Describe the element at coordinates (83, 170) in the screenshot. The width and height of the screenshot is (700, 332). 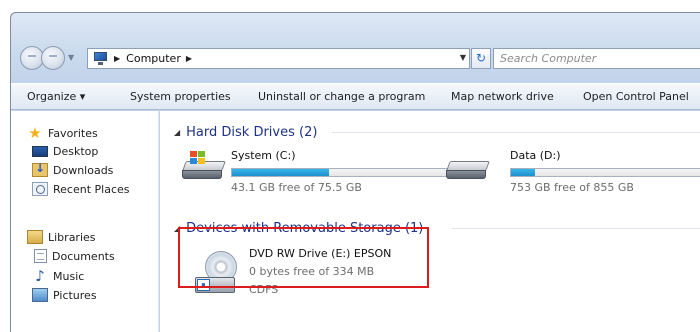
I see `nav-label: Downloads` at that location.